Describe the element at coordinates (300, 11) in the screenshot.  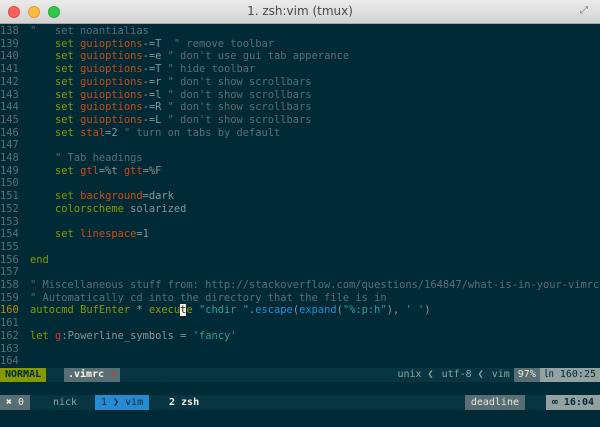
I see `window-title: 1. zsh:vim (tmux)` at that location.